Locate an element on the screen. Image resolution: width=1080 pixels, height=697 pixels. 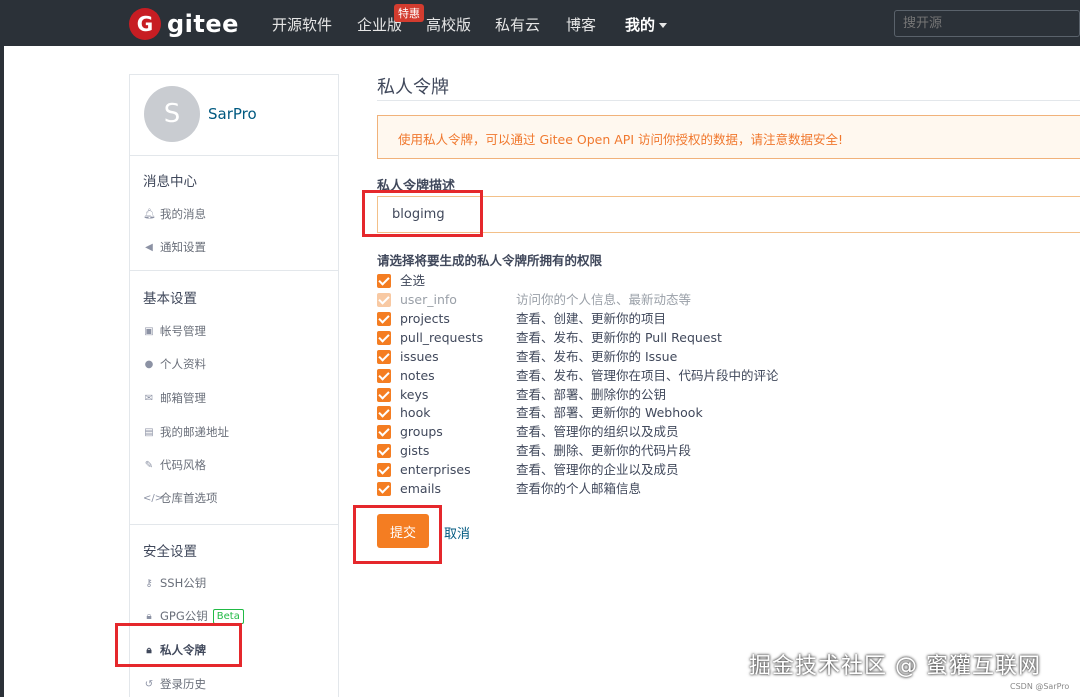
permission-row-enterprises: enterprises 查看、管理你的企业以及成员 is located at coordinates (528, 470).